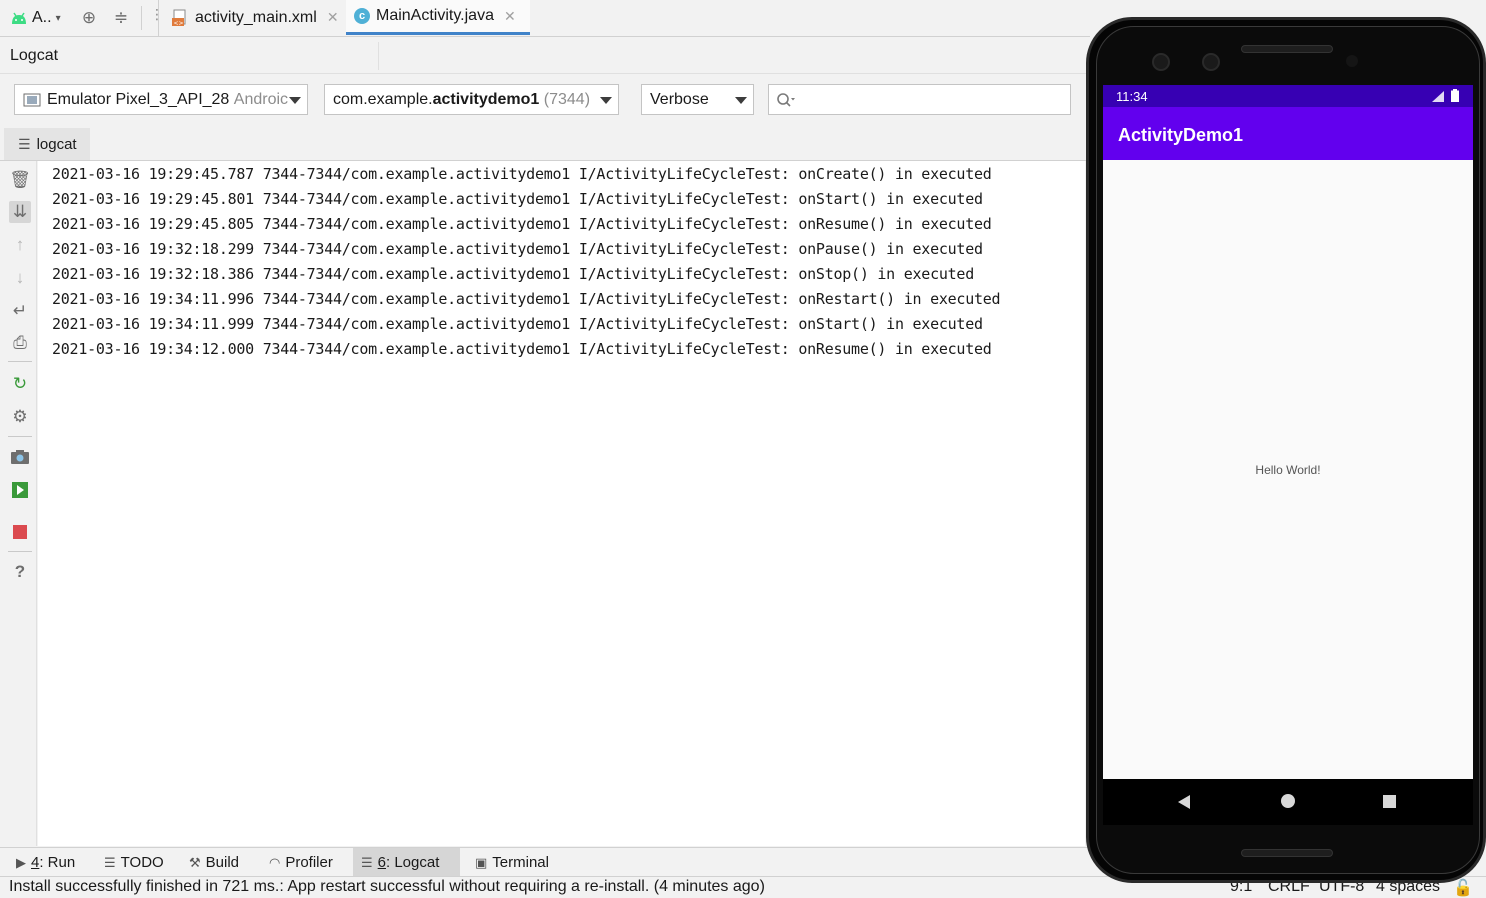 Image resolution: width=1486 pixels, height=898 pixels. What do you see at coordinates (121, 18) in the screenshot?
I see `collapse-icon: ≑` at bounding box center [121, 18].